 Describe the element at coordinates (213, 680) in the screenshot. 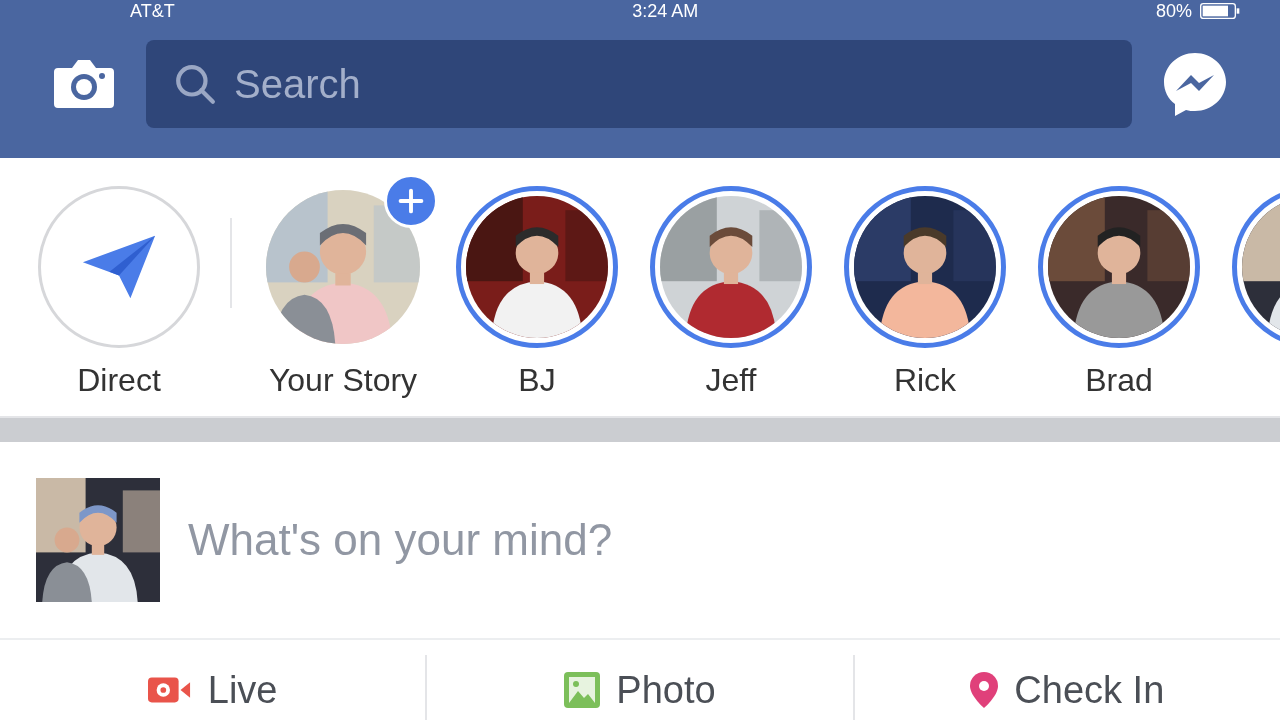

I see `live-button: Live` at that location.